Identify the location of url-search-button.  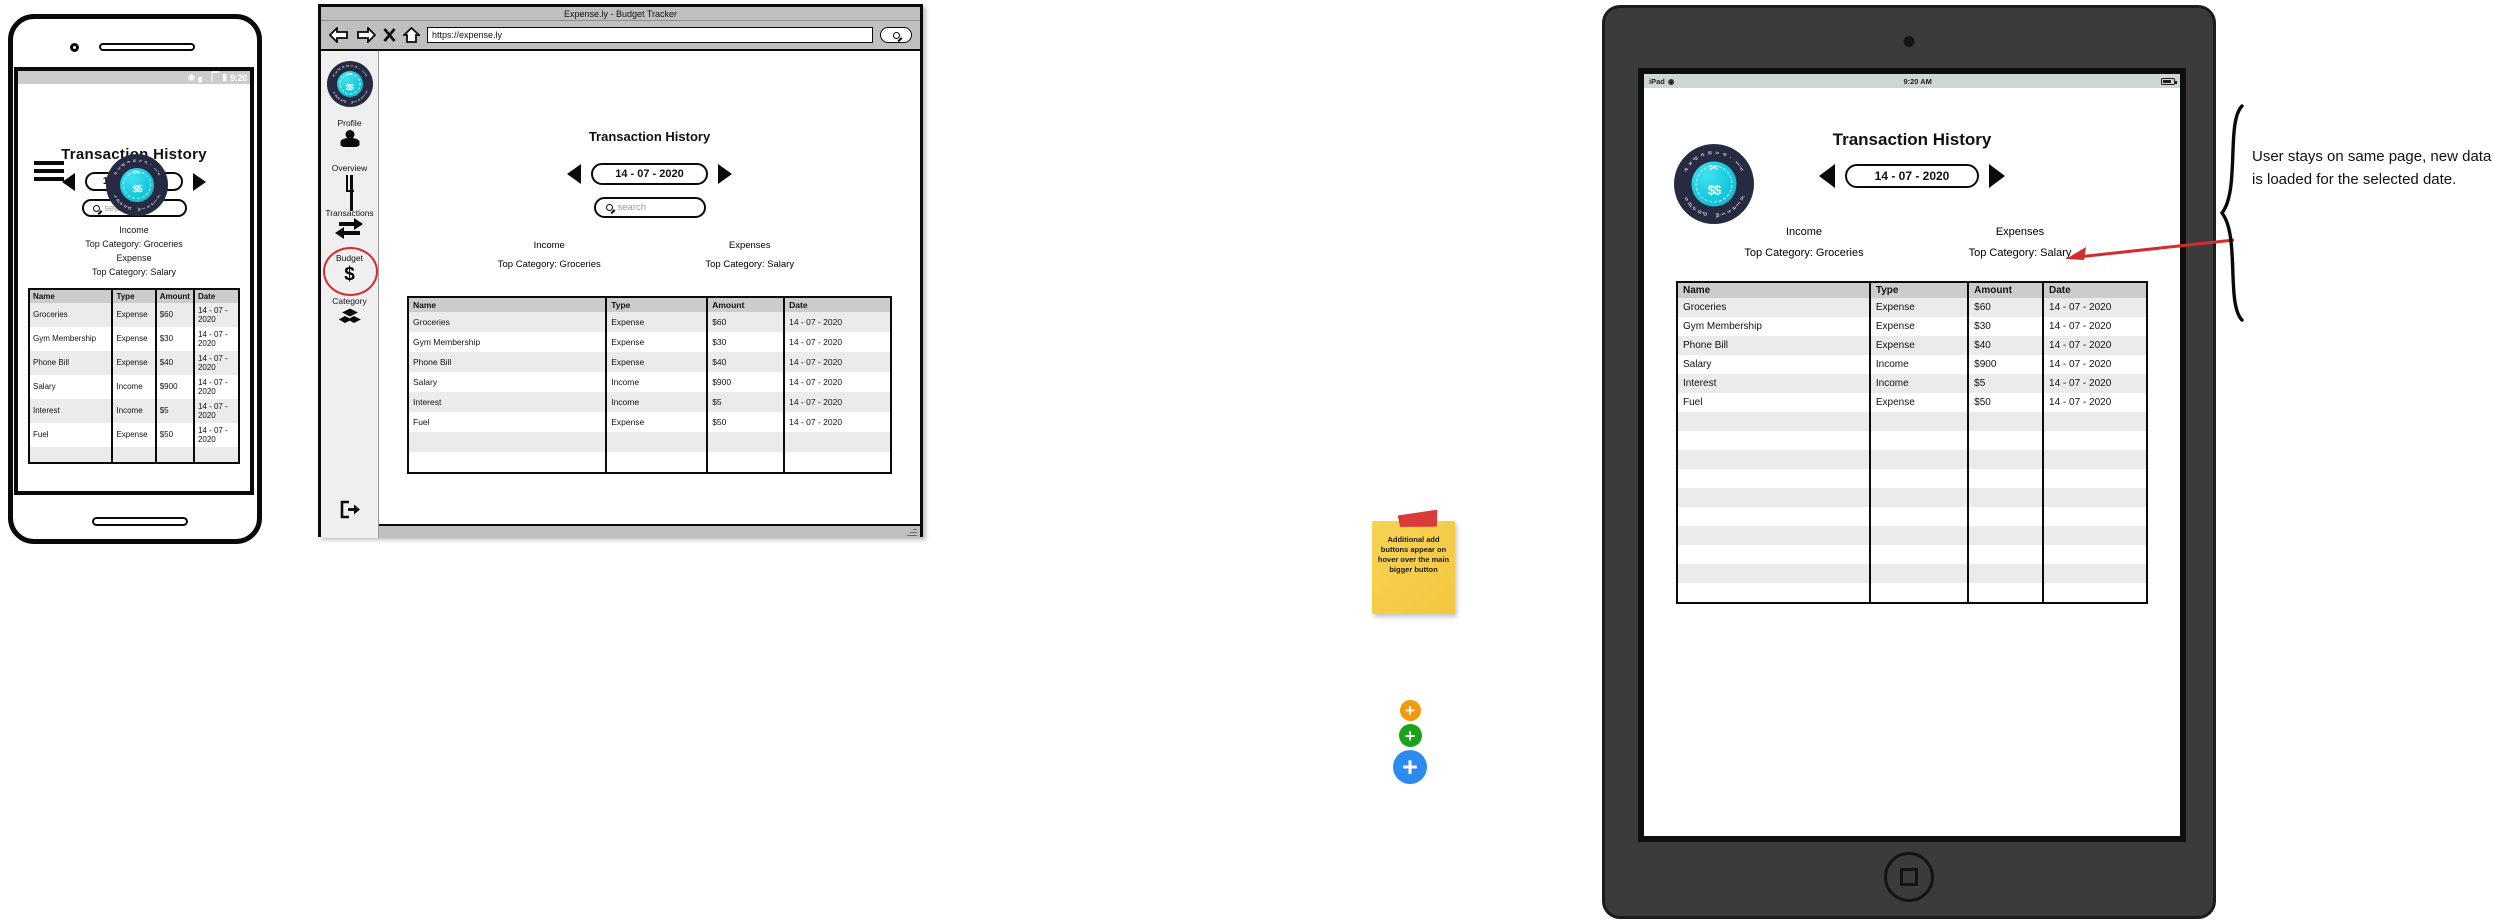
(896, 35).